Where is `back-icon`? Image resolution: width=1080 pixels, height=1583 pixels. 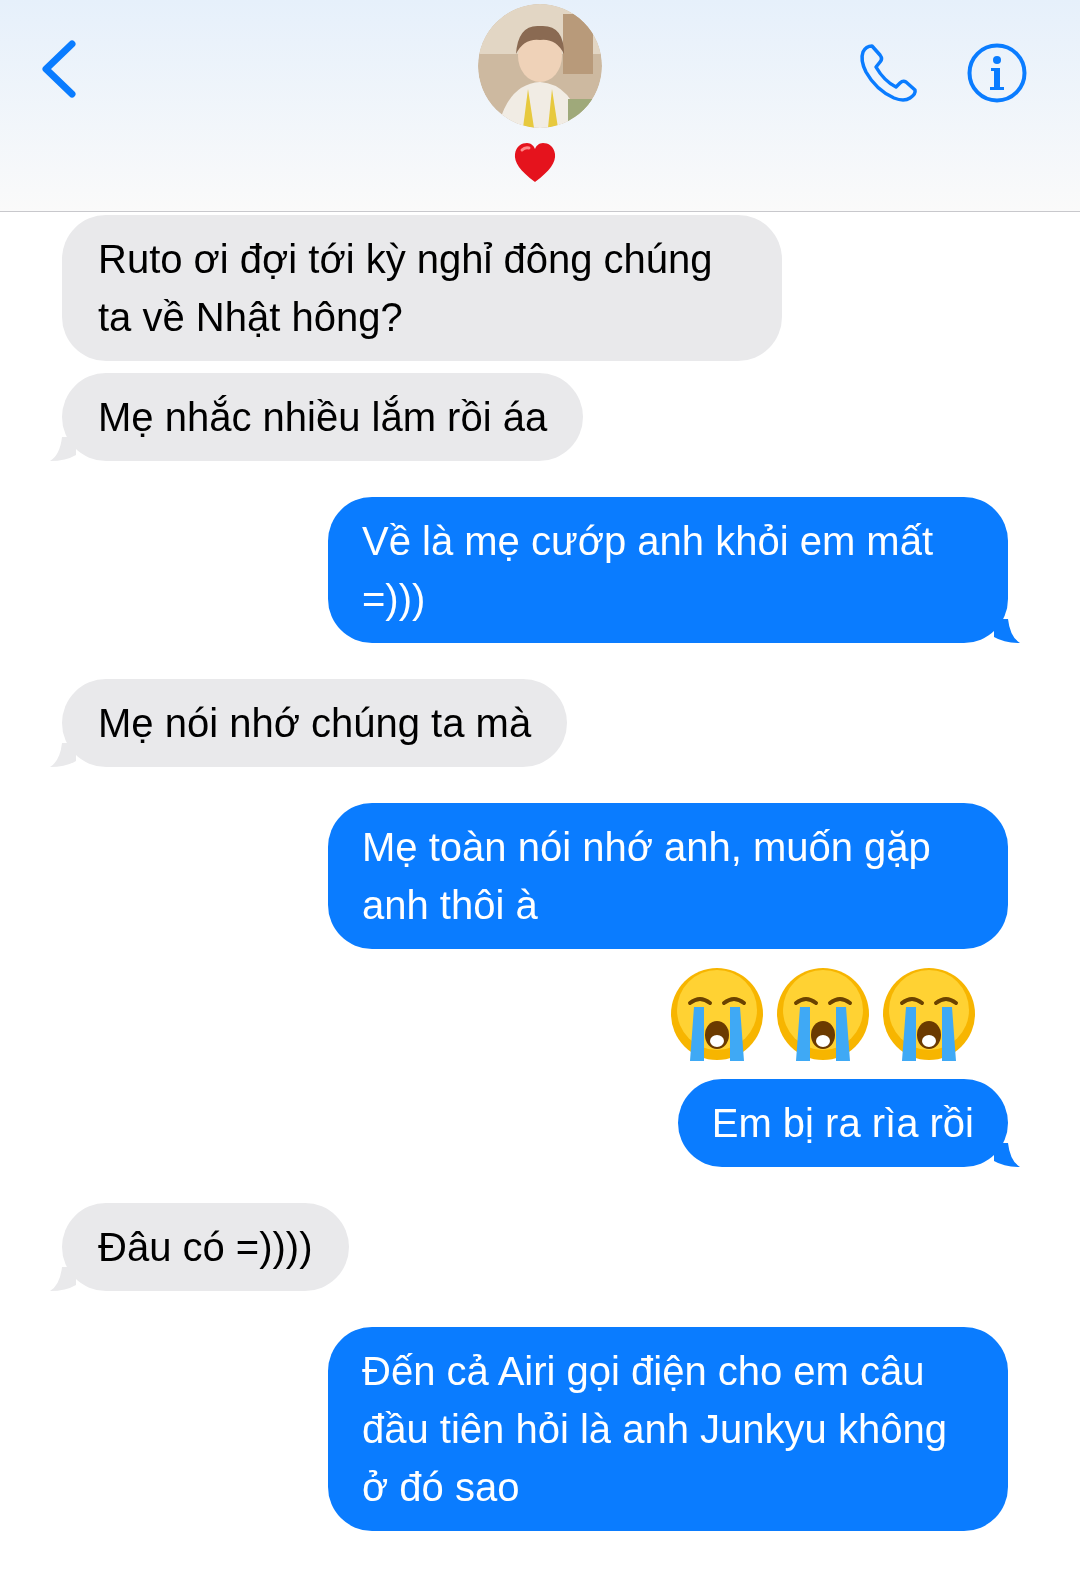 back-icon is located at coordinates (59, 69).